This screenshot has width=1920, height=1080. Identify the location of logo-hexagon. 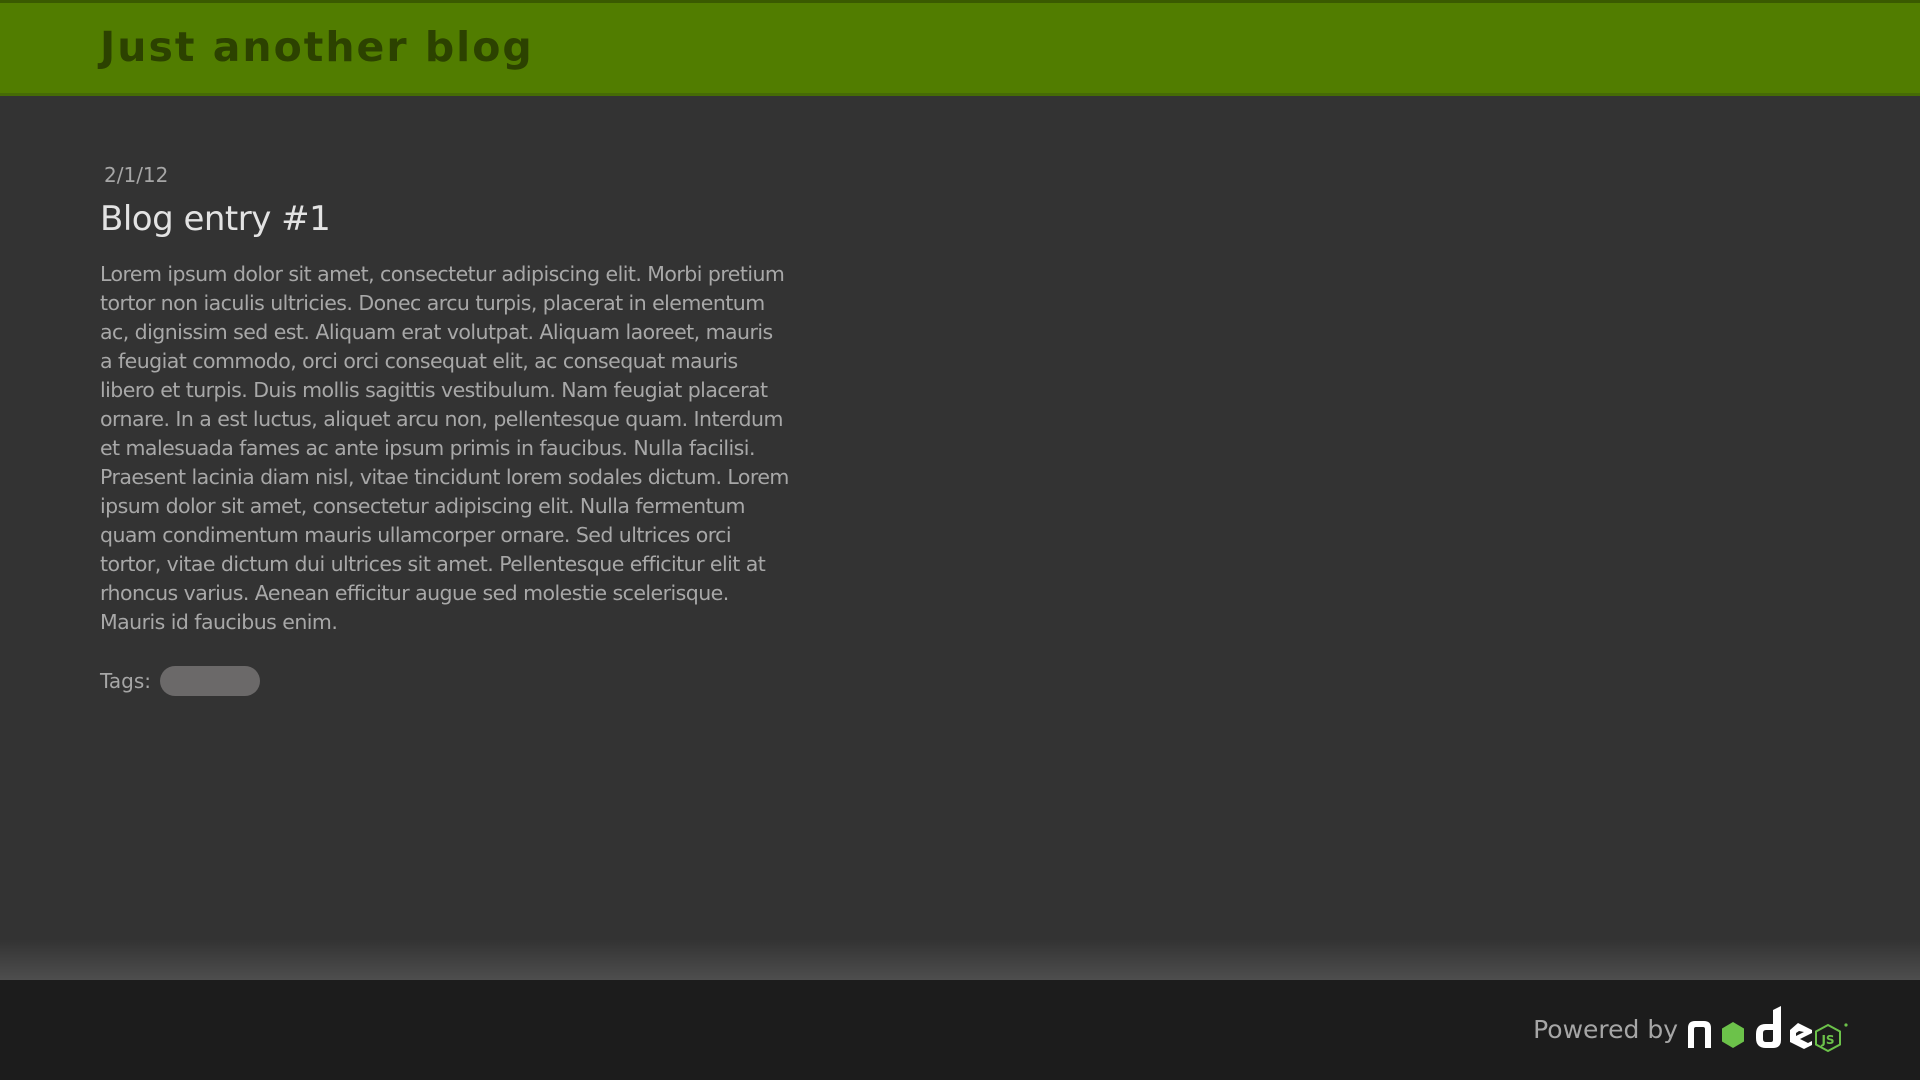
(1733, 1035).